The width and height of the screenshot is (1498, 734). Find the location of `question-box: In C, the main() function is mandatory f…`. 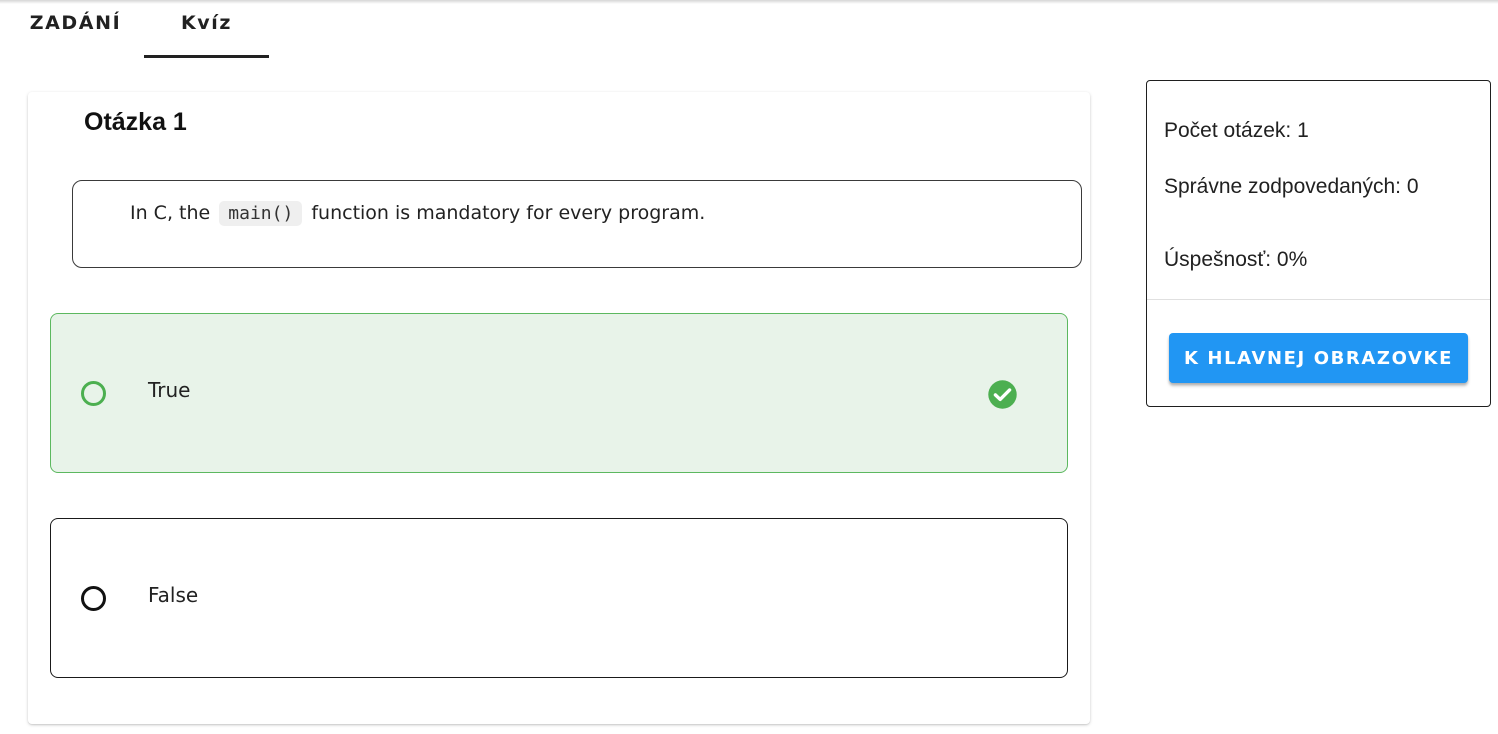

question-box: In C, the main() function is mandatory f… is located at coordinates (577, 224).